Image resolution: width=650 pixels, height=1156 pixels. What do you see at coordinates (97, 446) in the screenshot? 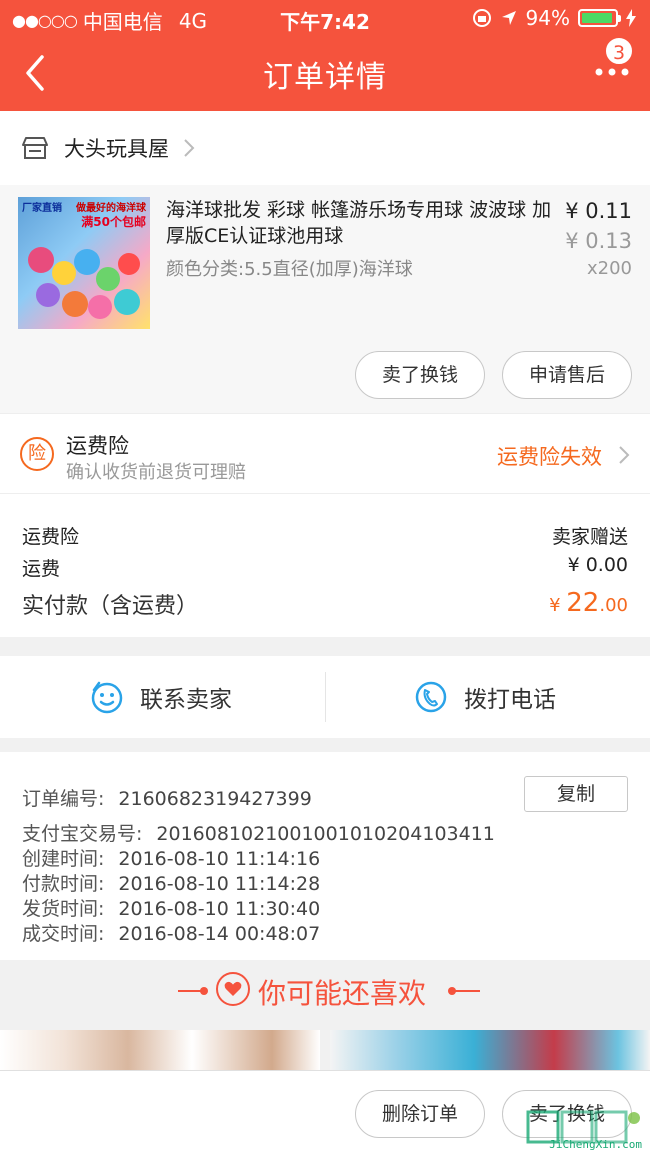
I see `insurance-title: 运费险` at bounding box center [97, 446].